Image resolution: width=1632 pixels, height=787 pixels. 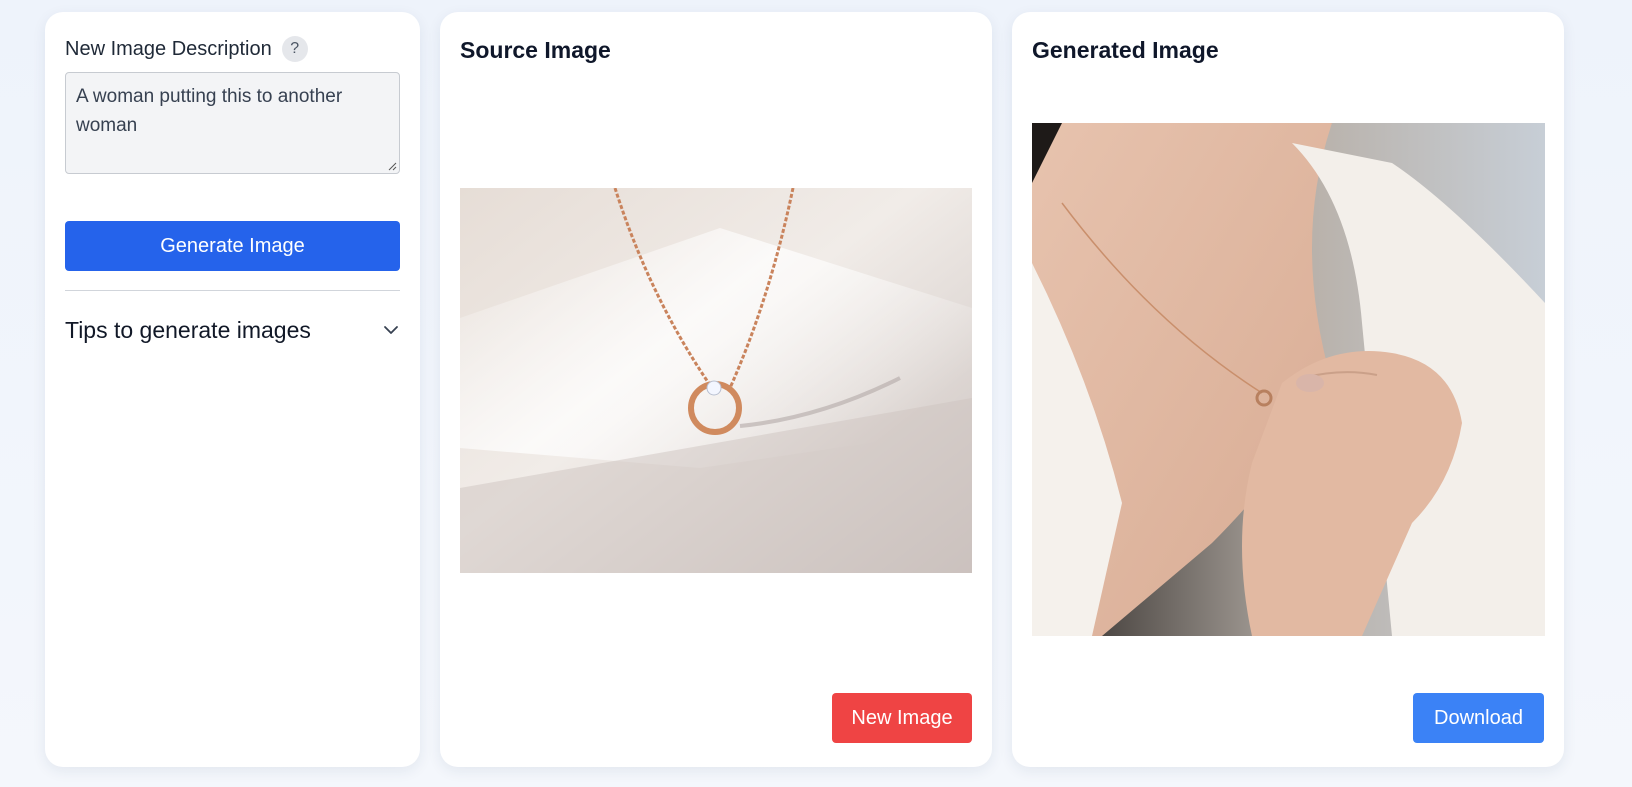 I want to click on description-input: A woman putting this to another woman, so click(x=232, y=123).